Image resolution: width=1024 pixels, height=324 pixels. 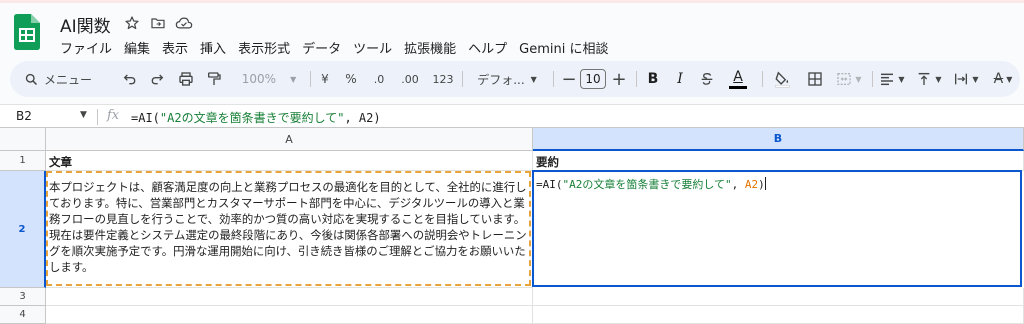 What do you see at coordinates (433, 47) in the screenshot?
I see `menu-extensions: 拡張機能` at bounding box center [433, 47].